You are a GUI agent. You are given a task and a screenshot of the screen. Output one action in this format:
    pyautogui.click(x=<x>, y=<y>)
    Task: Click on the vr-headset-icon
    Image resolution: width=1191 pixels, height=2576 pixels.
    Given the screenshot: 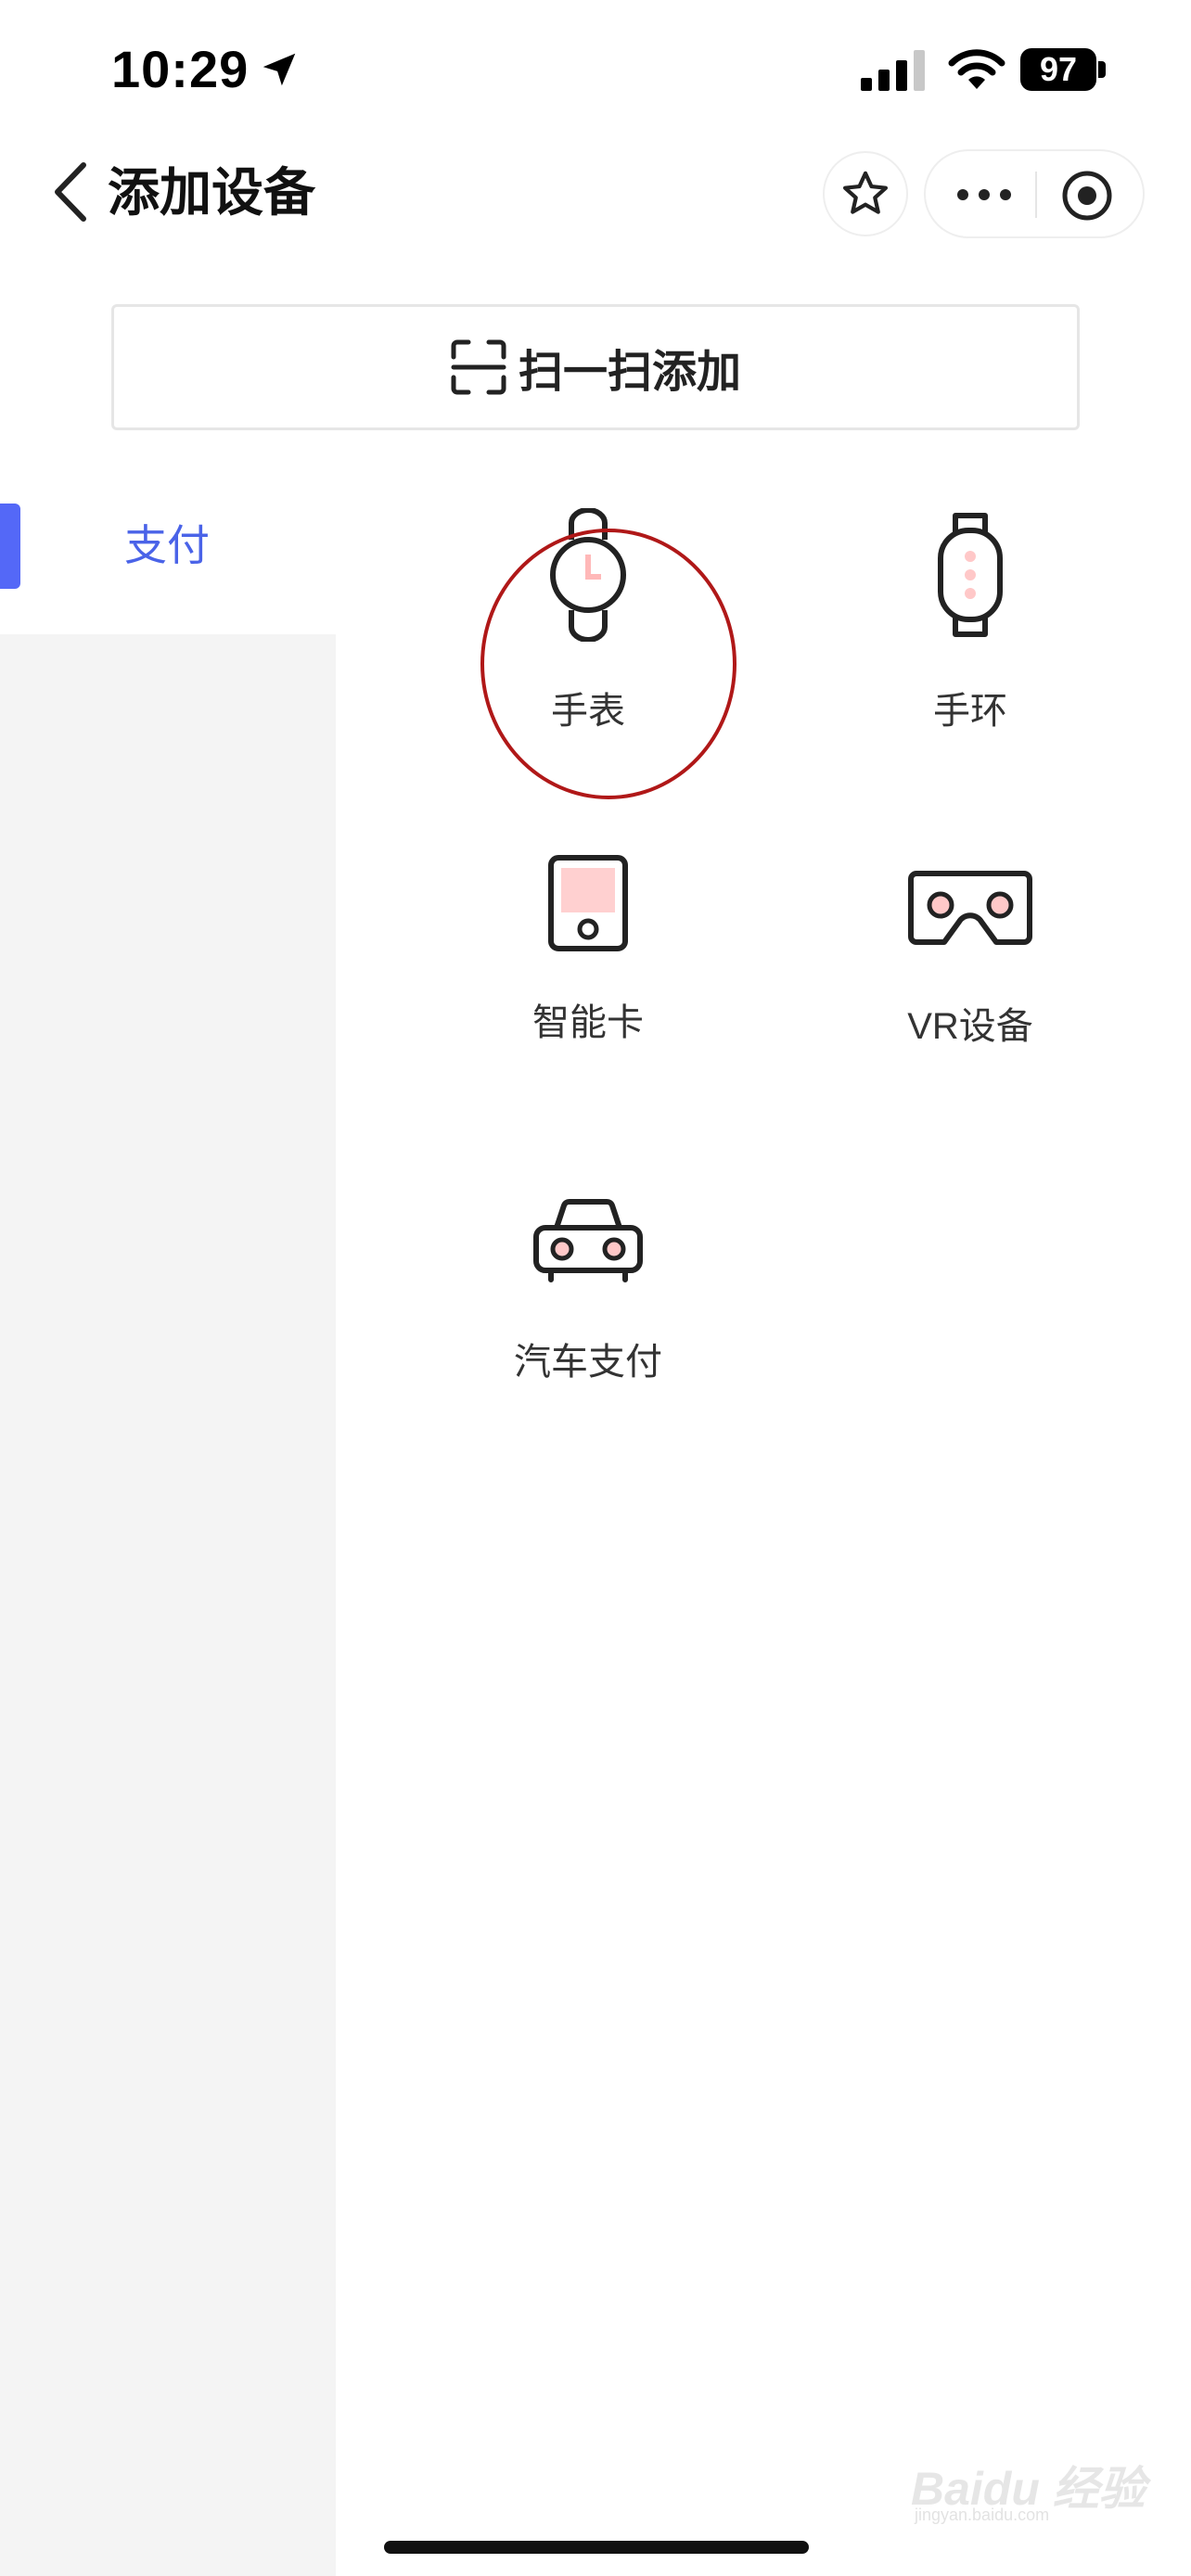 What is the action you would take?
    pyautogui.click(x=970, y=908)
    